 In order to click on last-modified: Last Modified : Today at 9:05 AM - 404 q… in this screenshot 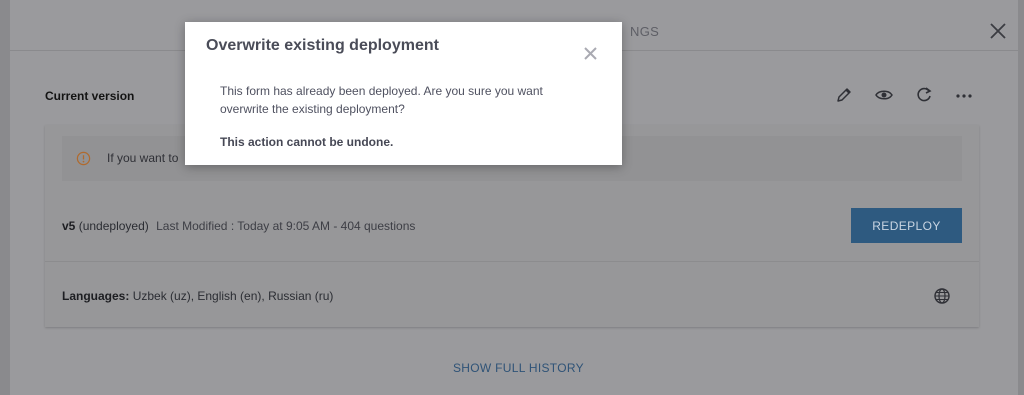, I will do `click(286, 226)`.